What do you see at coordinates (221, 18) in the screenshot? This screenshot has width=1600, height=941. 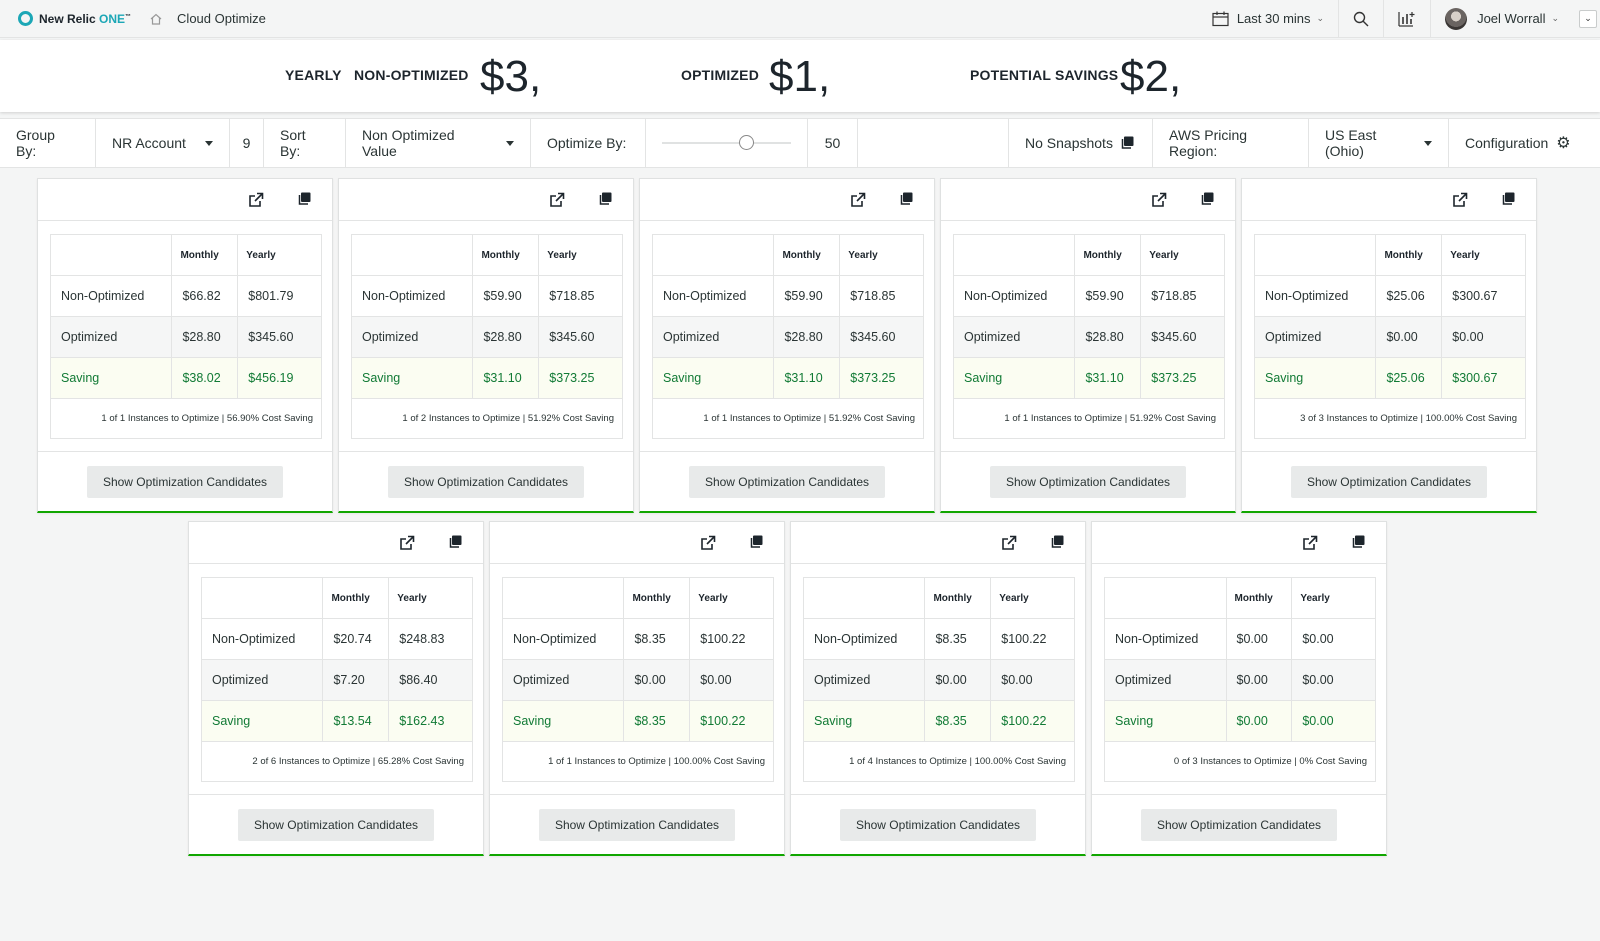 I see `breadcrumb-cloud-optimize: Cloud Optimize` at bounding box center [221, 18].